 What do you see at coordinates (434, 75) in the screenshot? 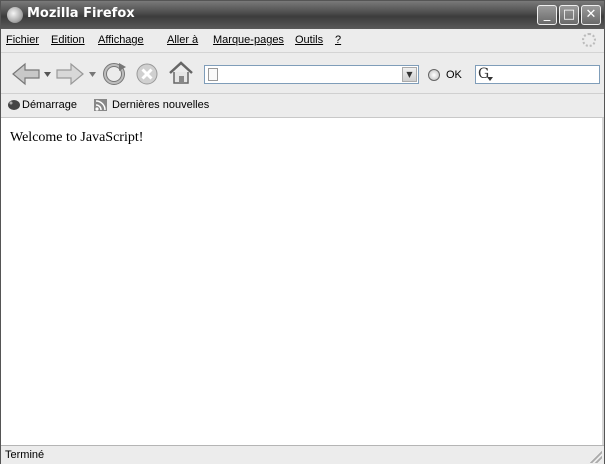
I see `go-icon` at bounding box center [434, 75].